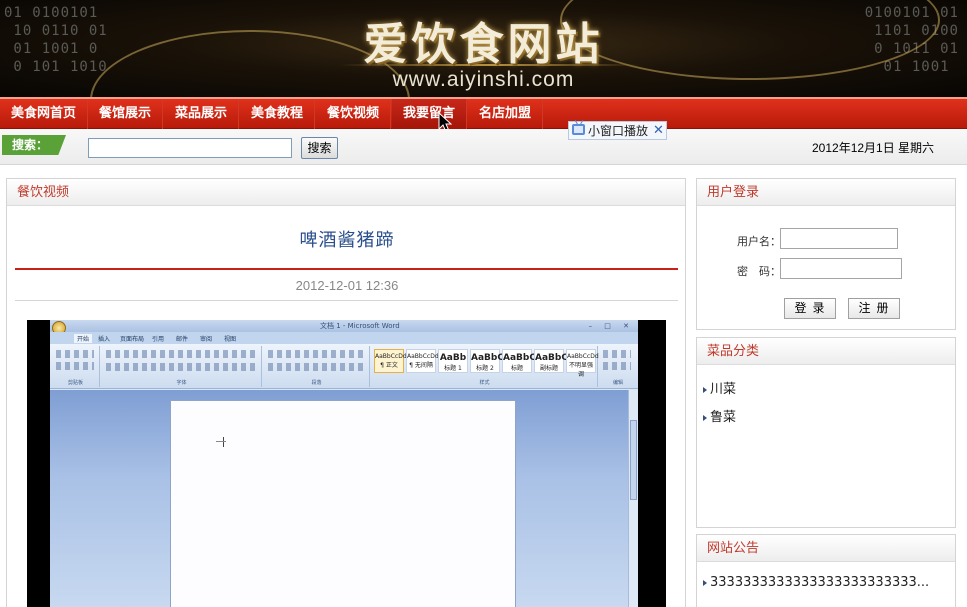 The height and width of the screenshot is (607, 967). What do you see at coordinates (810, 308) in the screenshot?
I see `login-button: 登录` at bounding box center [810, 308].